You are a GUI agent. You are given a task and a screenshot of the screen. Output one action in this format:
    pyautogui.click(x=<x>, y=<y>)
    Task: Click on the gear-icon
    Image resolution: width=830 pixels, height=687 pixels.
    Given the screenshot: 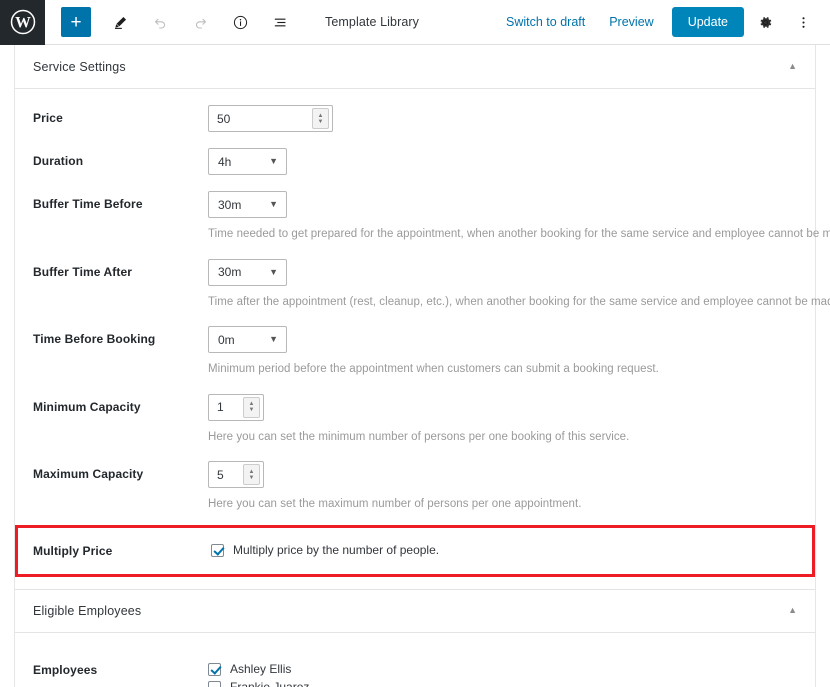 What is the action you would take?
    pyautogui.click(x=765, y=22)
    